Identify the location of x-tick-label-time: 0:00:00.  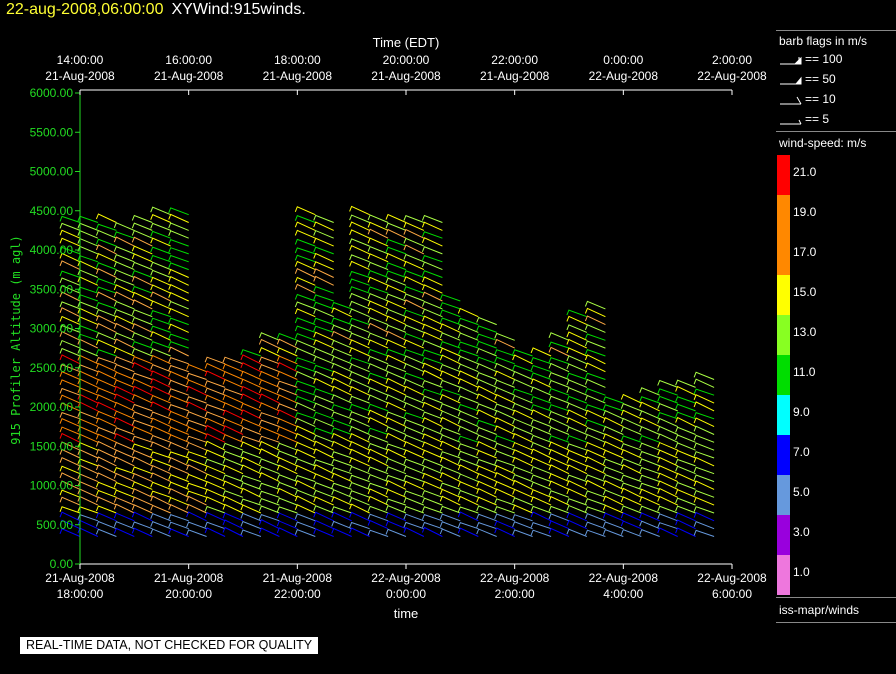
(406, 594).